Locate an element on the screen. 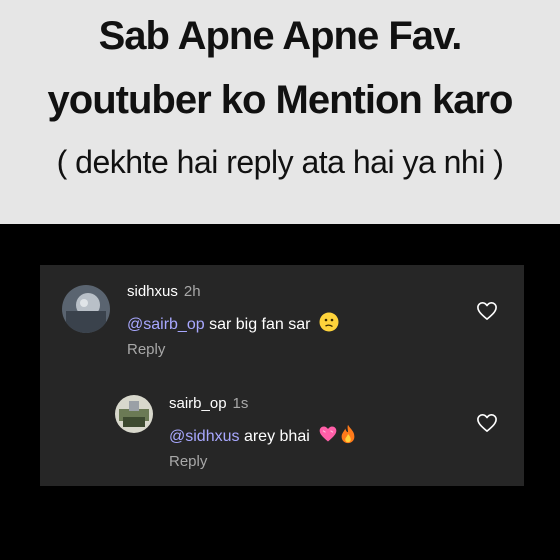  mention-link: @sidhxus is located at coordinates (204, 436).